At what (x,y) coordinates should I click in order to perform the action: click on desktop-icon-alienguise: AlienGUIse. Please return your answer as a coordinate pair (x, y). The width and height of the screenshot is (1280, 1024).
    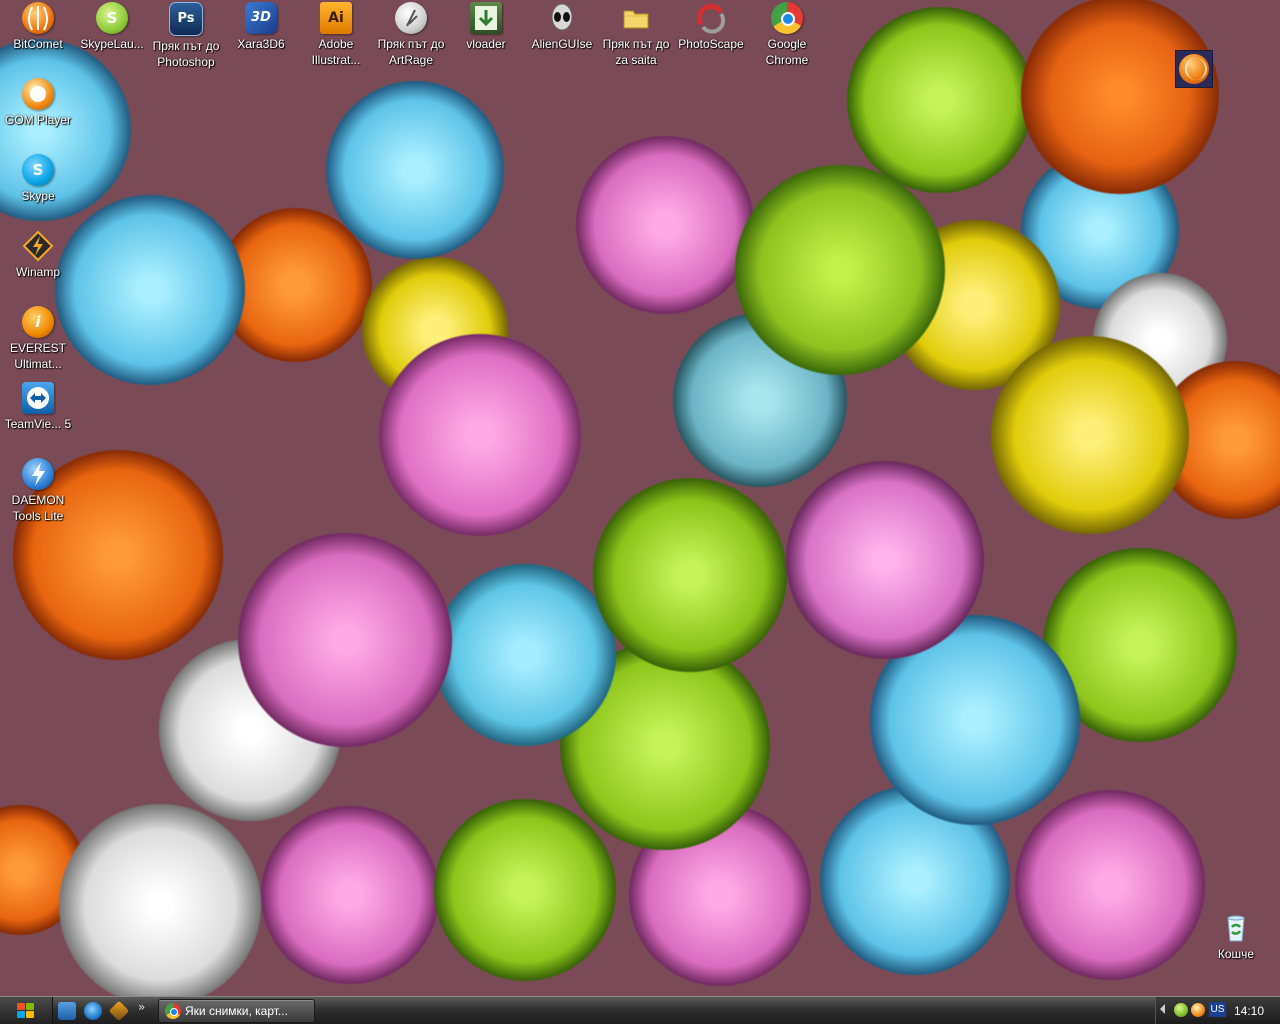
    Looking at the image, I should click on (562, 27).